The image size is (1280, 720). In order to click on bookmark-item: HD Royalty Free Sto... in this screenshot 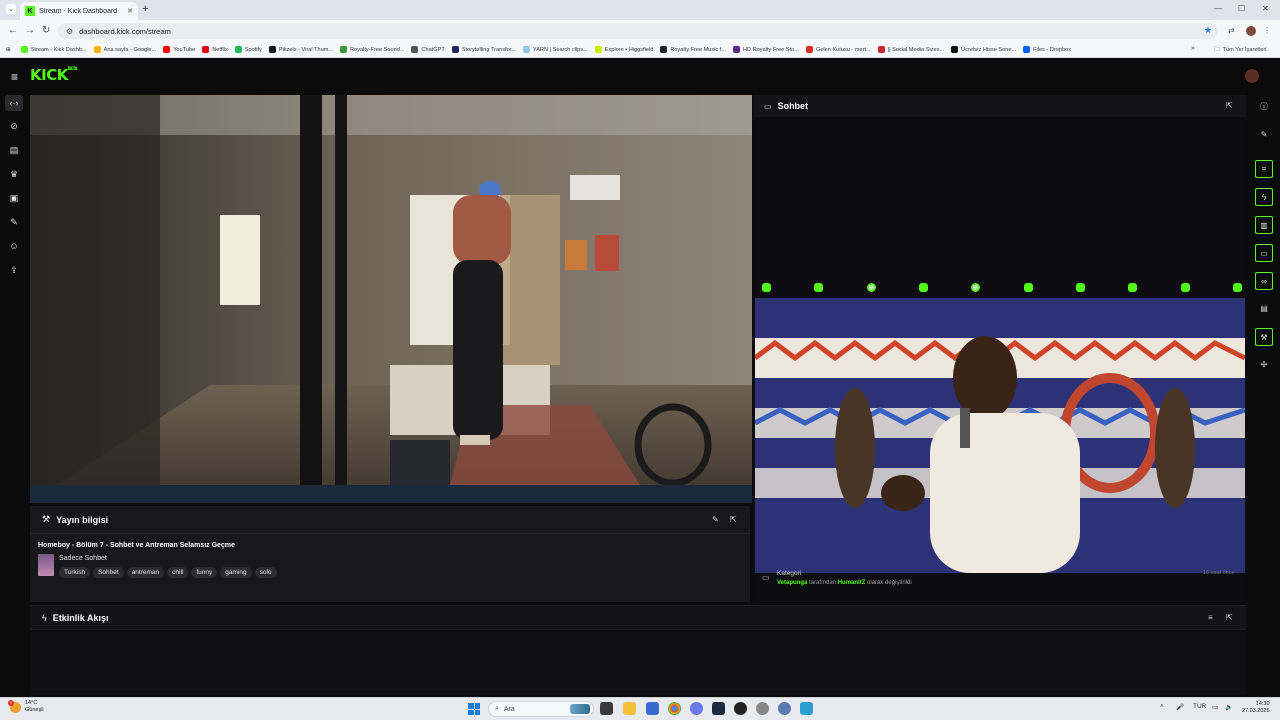, I will do `click(766, 49)`.